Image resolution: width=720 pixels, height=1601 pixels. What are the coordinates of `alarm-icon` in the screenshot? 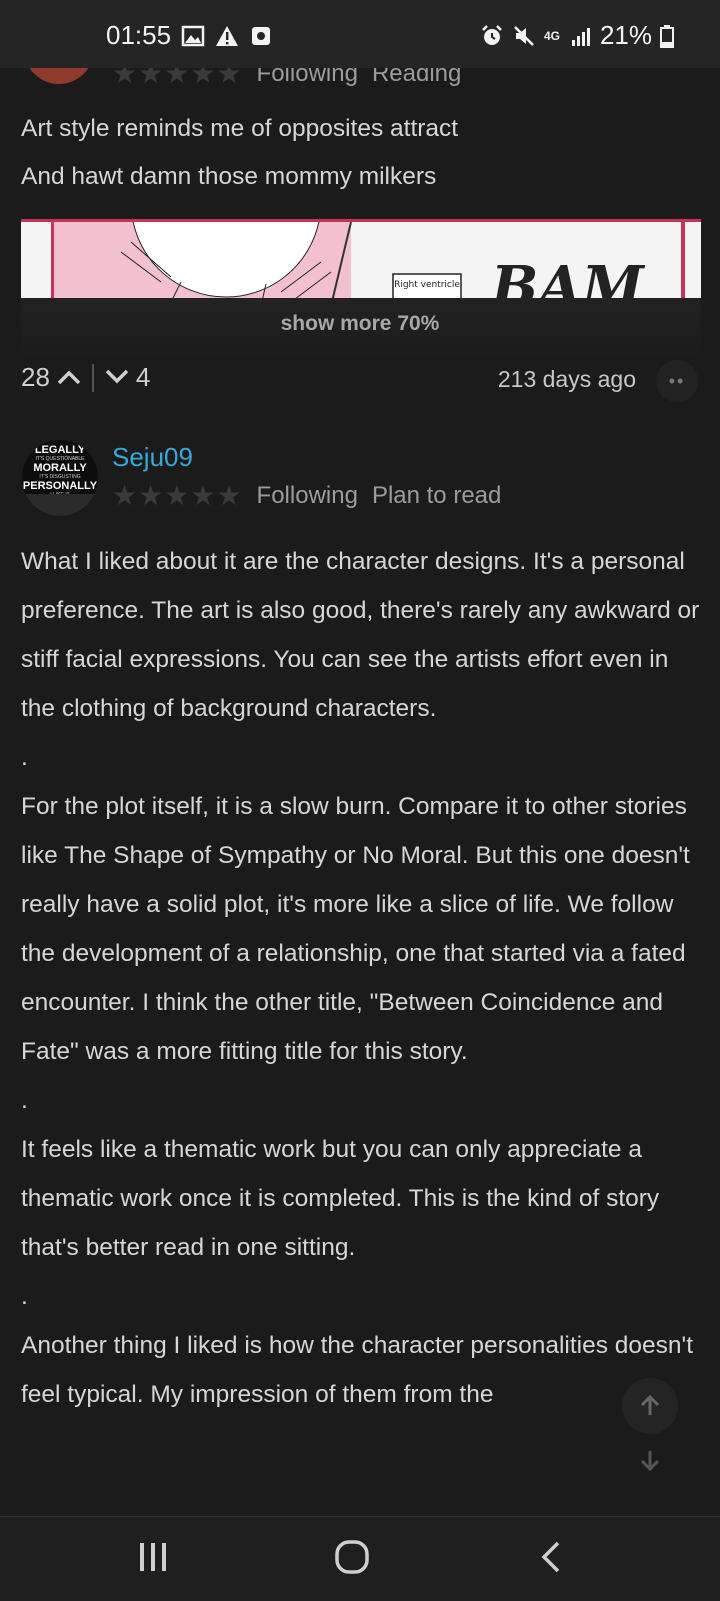 It's located at (492, 34).